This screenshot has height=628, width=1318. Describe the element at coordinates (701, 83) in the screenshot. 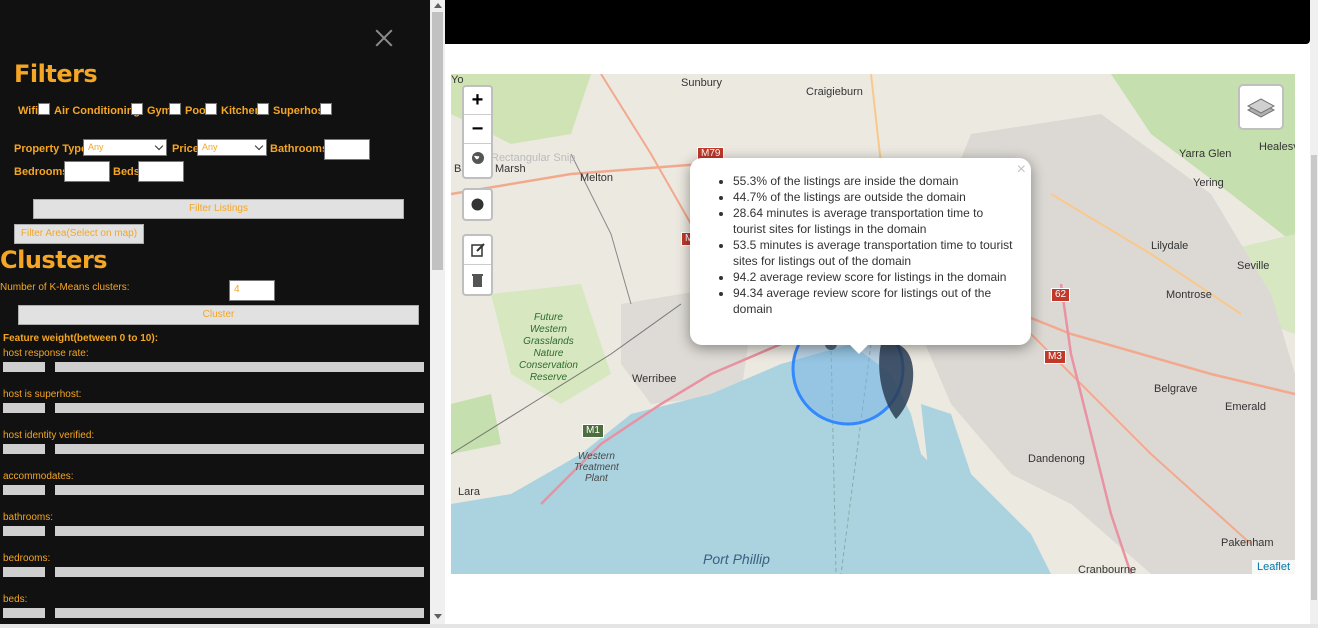

I see `map-label-sunbury: Sunbury` at that location.